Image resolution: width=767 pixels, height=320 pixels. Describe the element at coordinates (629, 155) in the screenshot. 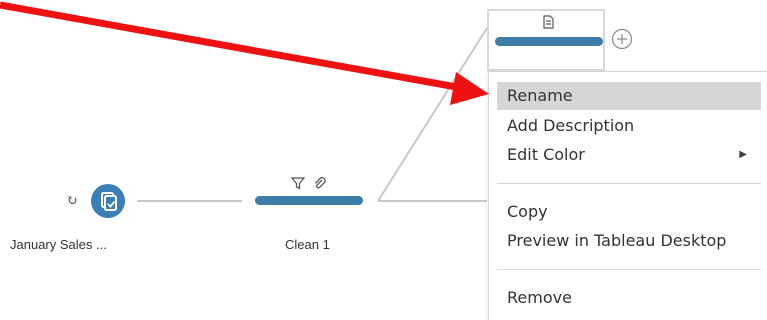

I see `menu-item-edit-color: Edit Color ▶` at that location.